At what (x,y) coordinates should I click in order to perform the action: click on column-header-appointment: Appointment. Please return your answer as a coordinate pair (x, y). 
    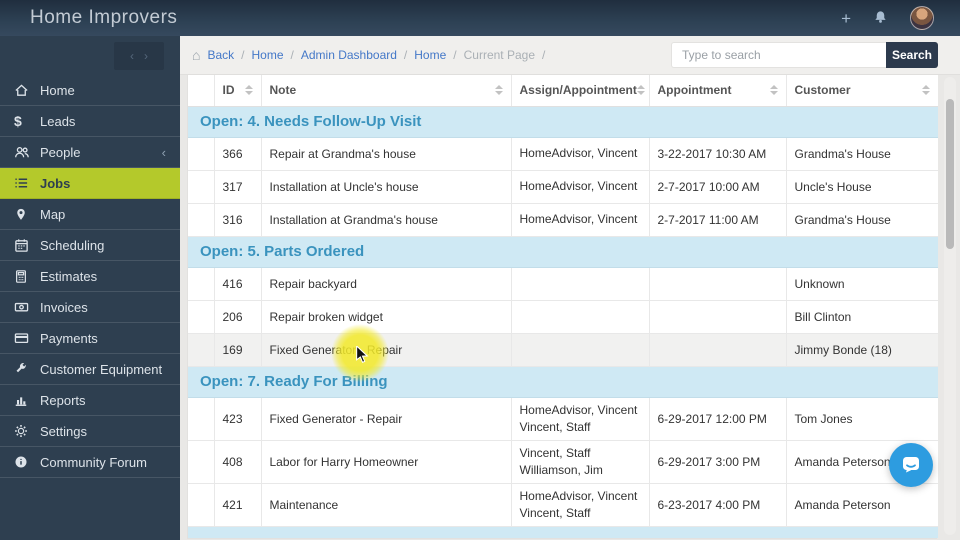
    Looking at the image, I should click on (694, 90).